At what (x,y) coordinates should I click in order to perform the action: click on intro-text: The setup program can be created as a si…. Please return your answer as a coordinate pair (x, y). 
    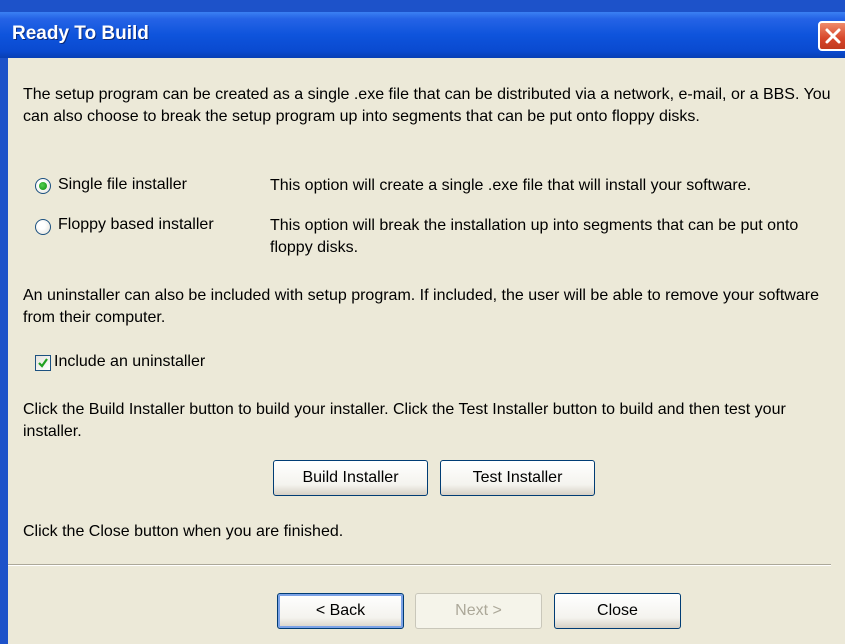
    Looking at the image, I should click on (427, 105).